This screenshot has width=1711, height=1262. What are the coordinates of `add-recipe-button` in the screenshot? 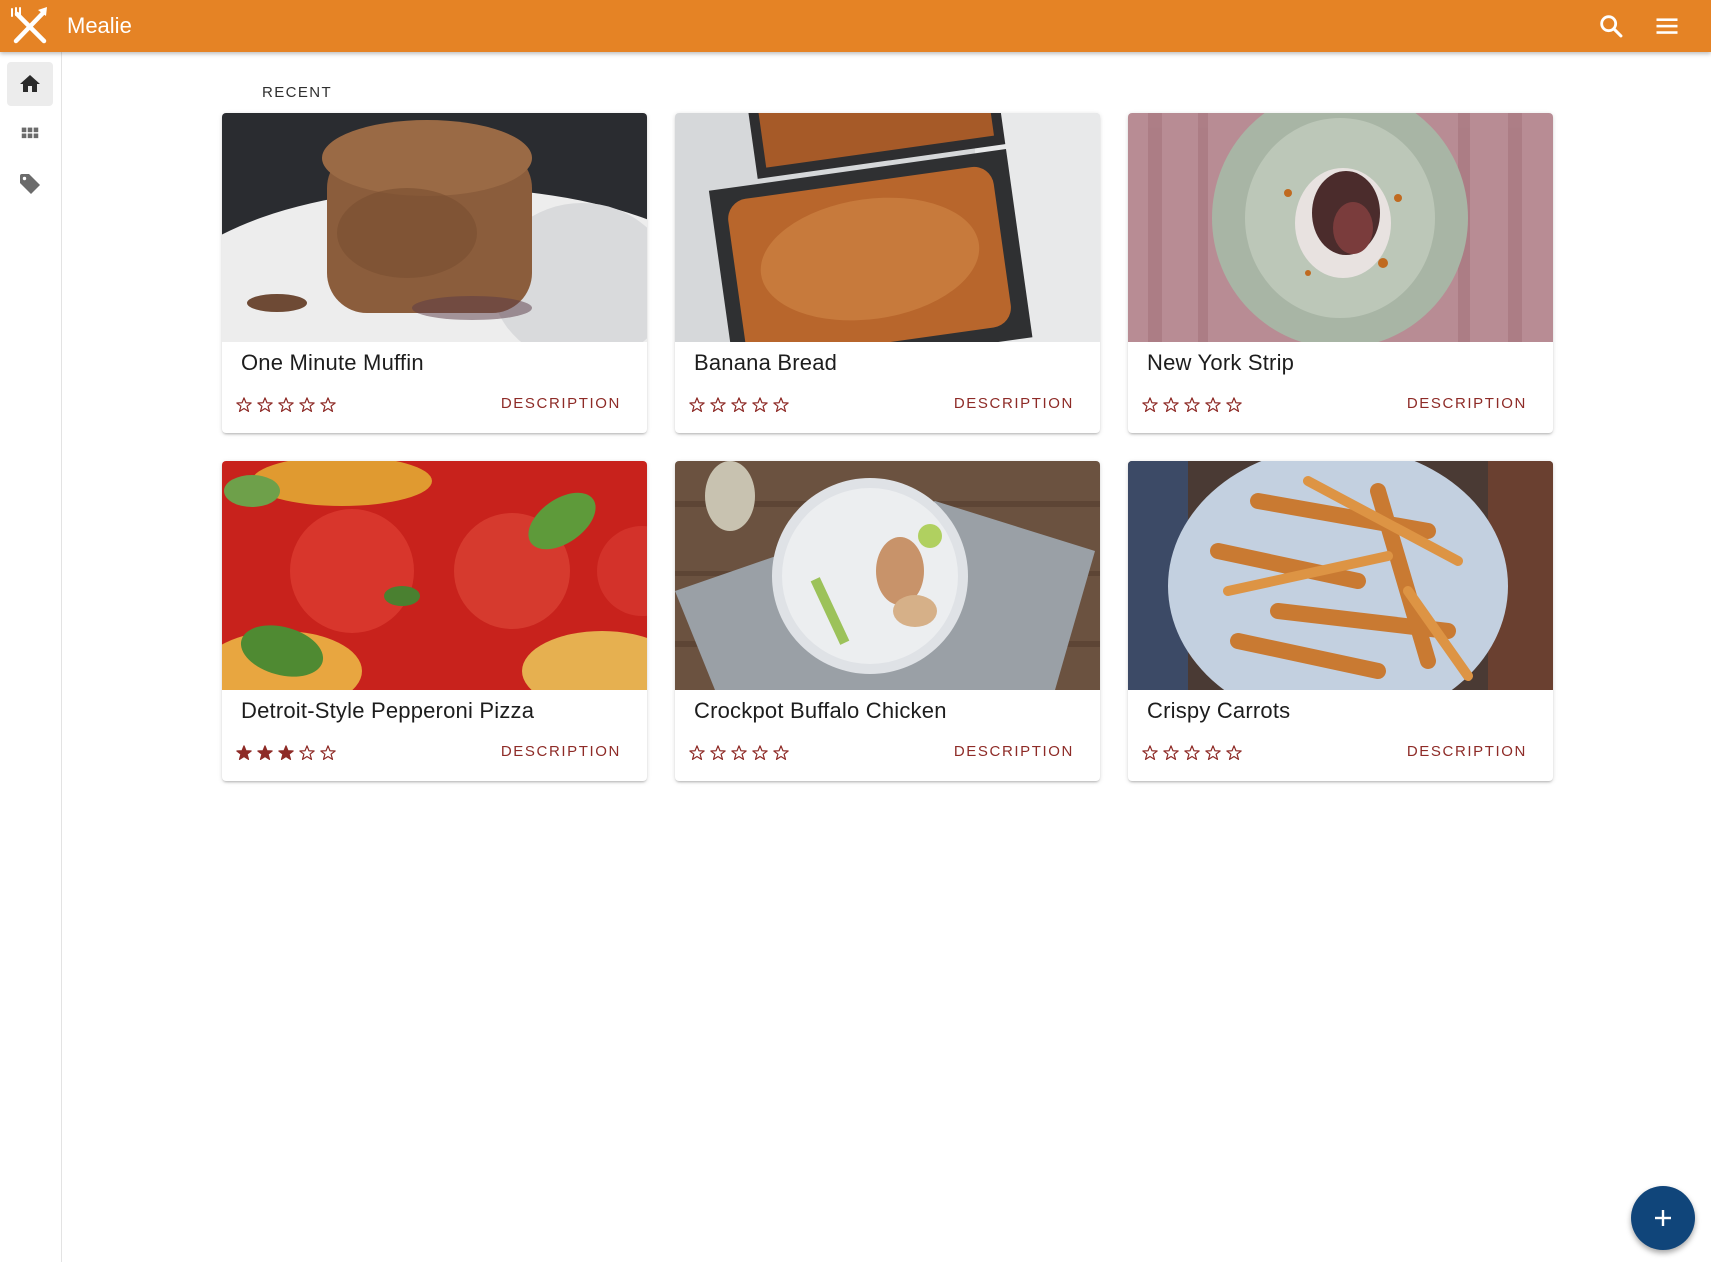 It's located at (1663, 1218).